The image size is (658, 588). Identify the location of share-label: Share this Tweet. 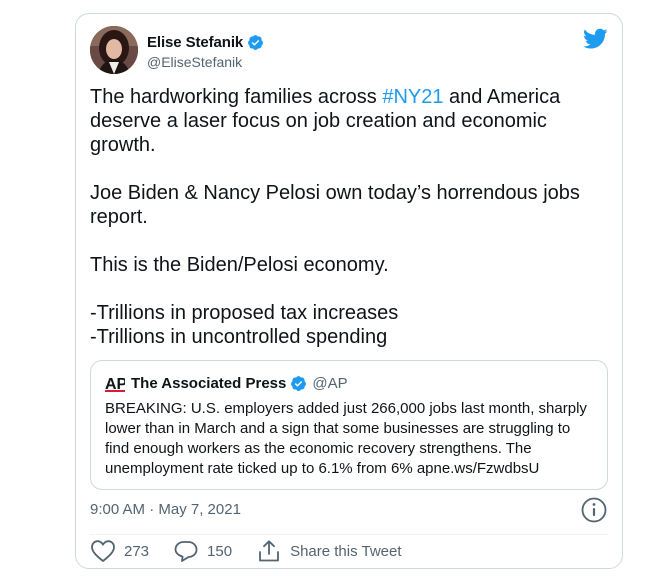
(346, 551).